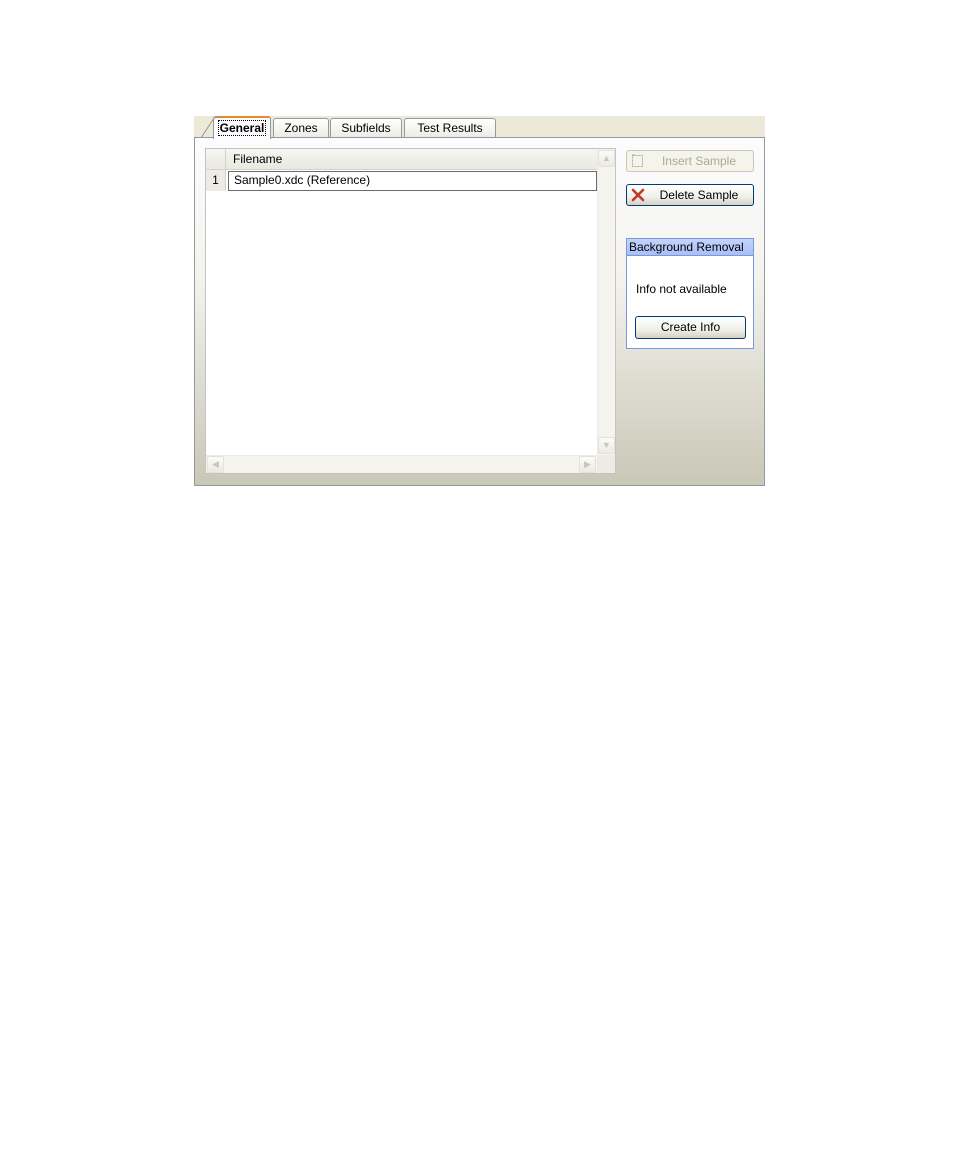 This screenshot has height=1164, width=954. What do you see at coordinates (401, 464) in the screenshot?
I see `horizontal-scrollbar: ◀ ▶` at bounding box center [401, 464].